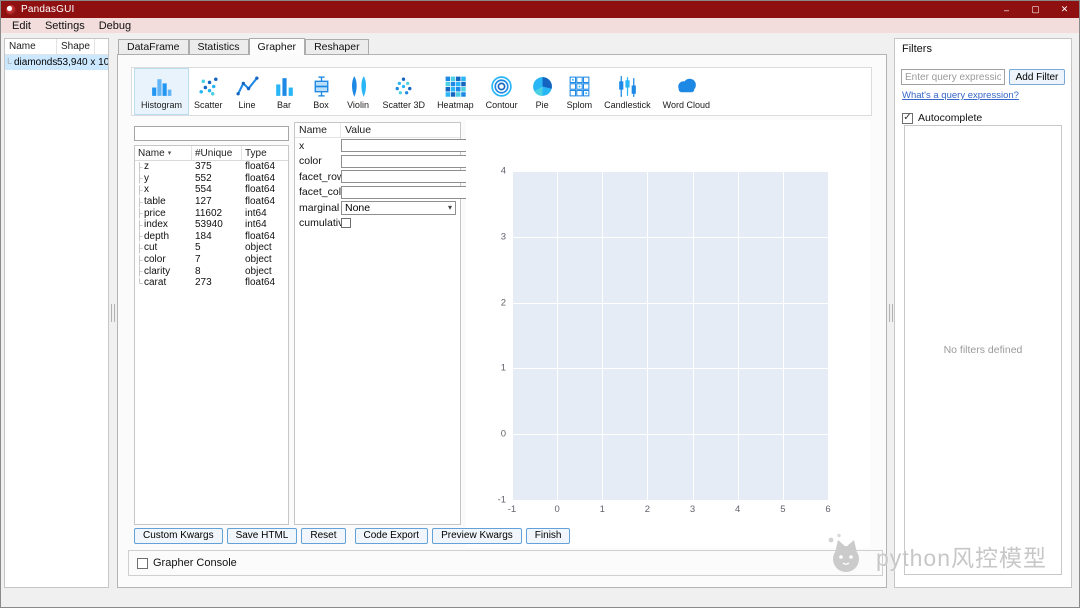 The image size is (1080, 608). I want to click on arg-row-facet-row: facet_row, so click(387, 177).